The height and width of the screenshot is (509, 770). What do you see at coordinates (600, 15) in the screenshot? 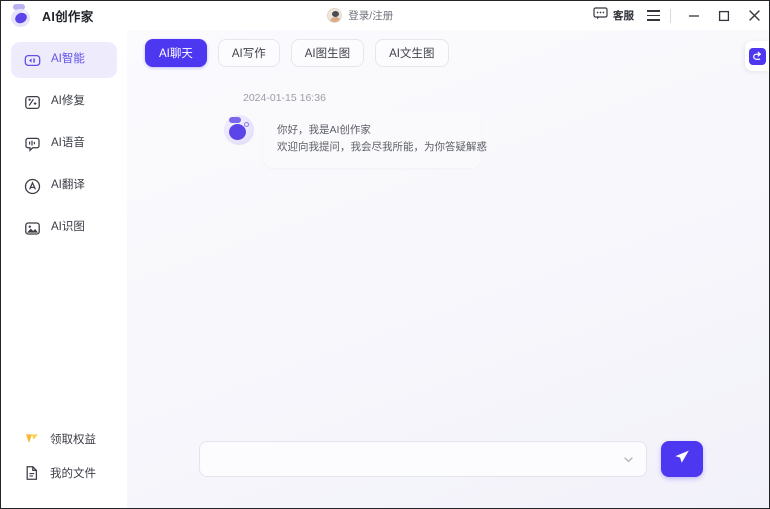
I see `chat-bubble-icon` at bounding box center [600, 15].